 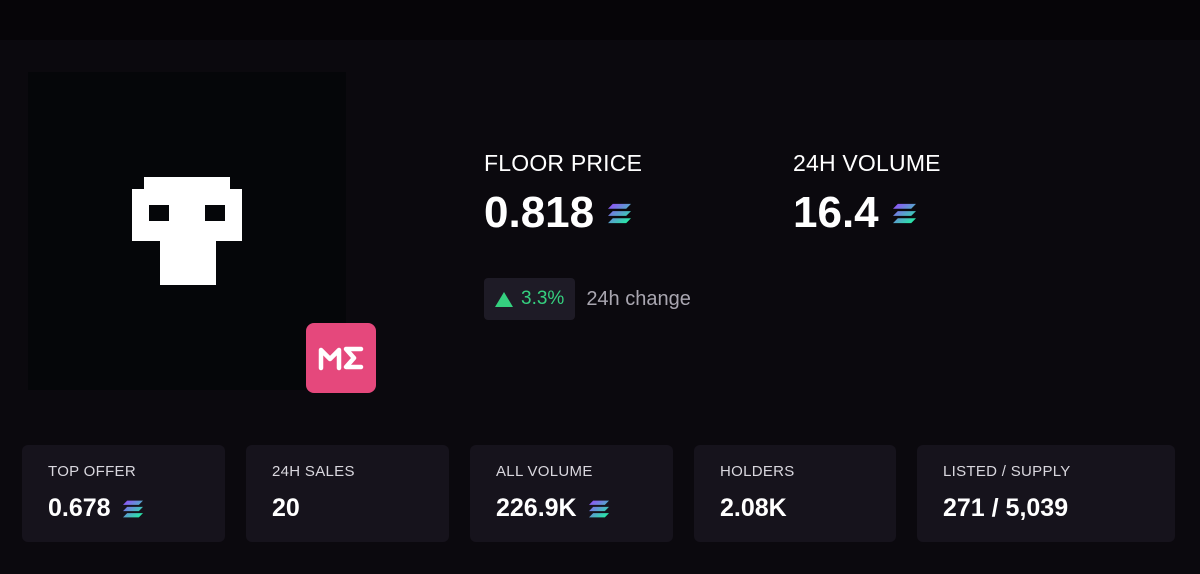 I want to click on change-badge: 3.3%, so click(x=530, y=299).